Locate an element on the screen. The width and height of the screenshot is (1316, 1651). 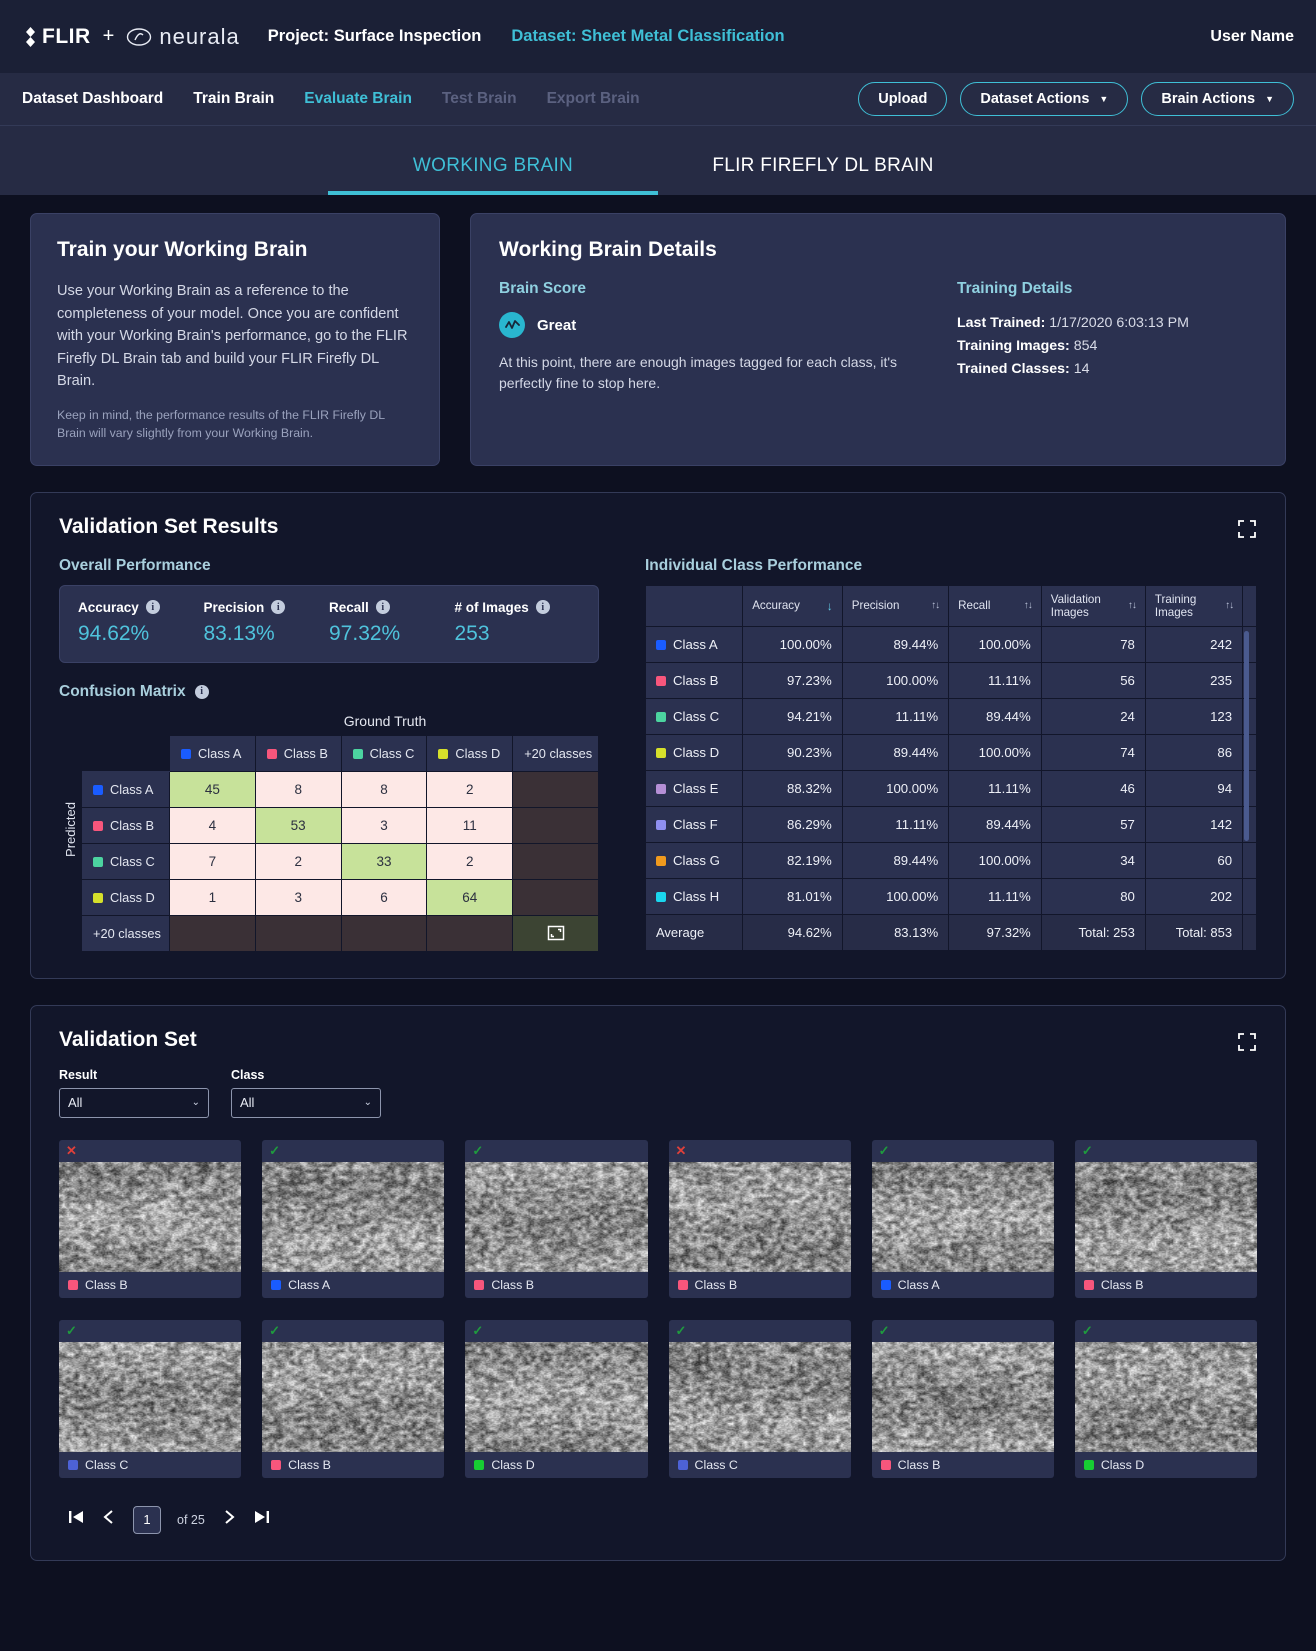
icp-validation-images-cell: 78 is located at coordinates (1093, 644).